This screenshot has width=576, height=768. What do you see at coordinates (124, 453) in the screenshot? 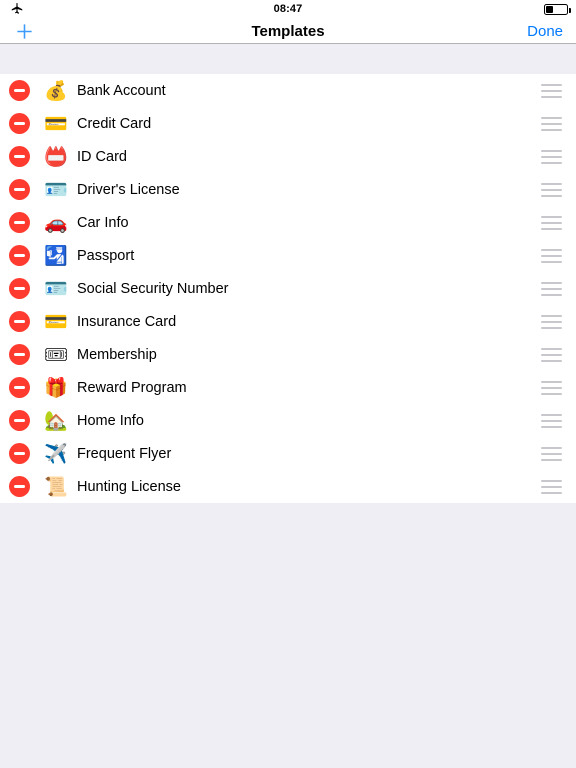
I see `table-row-label: Frequent Flyer` at bounding box center [124, 453].